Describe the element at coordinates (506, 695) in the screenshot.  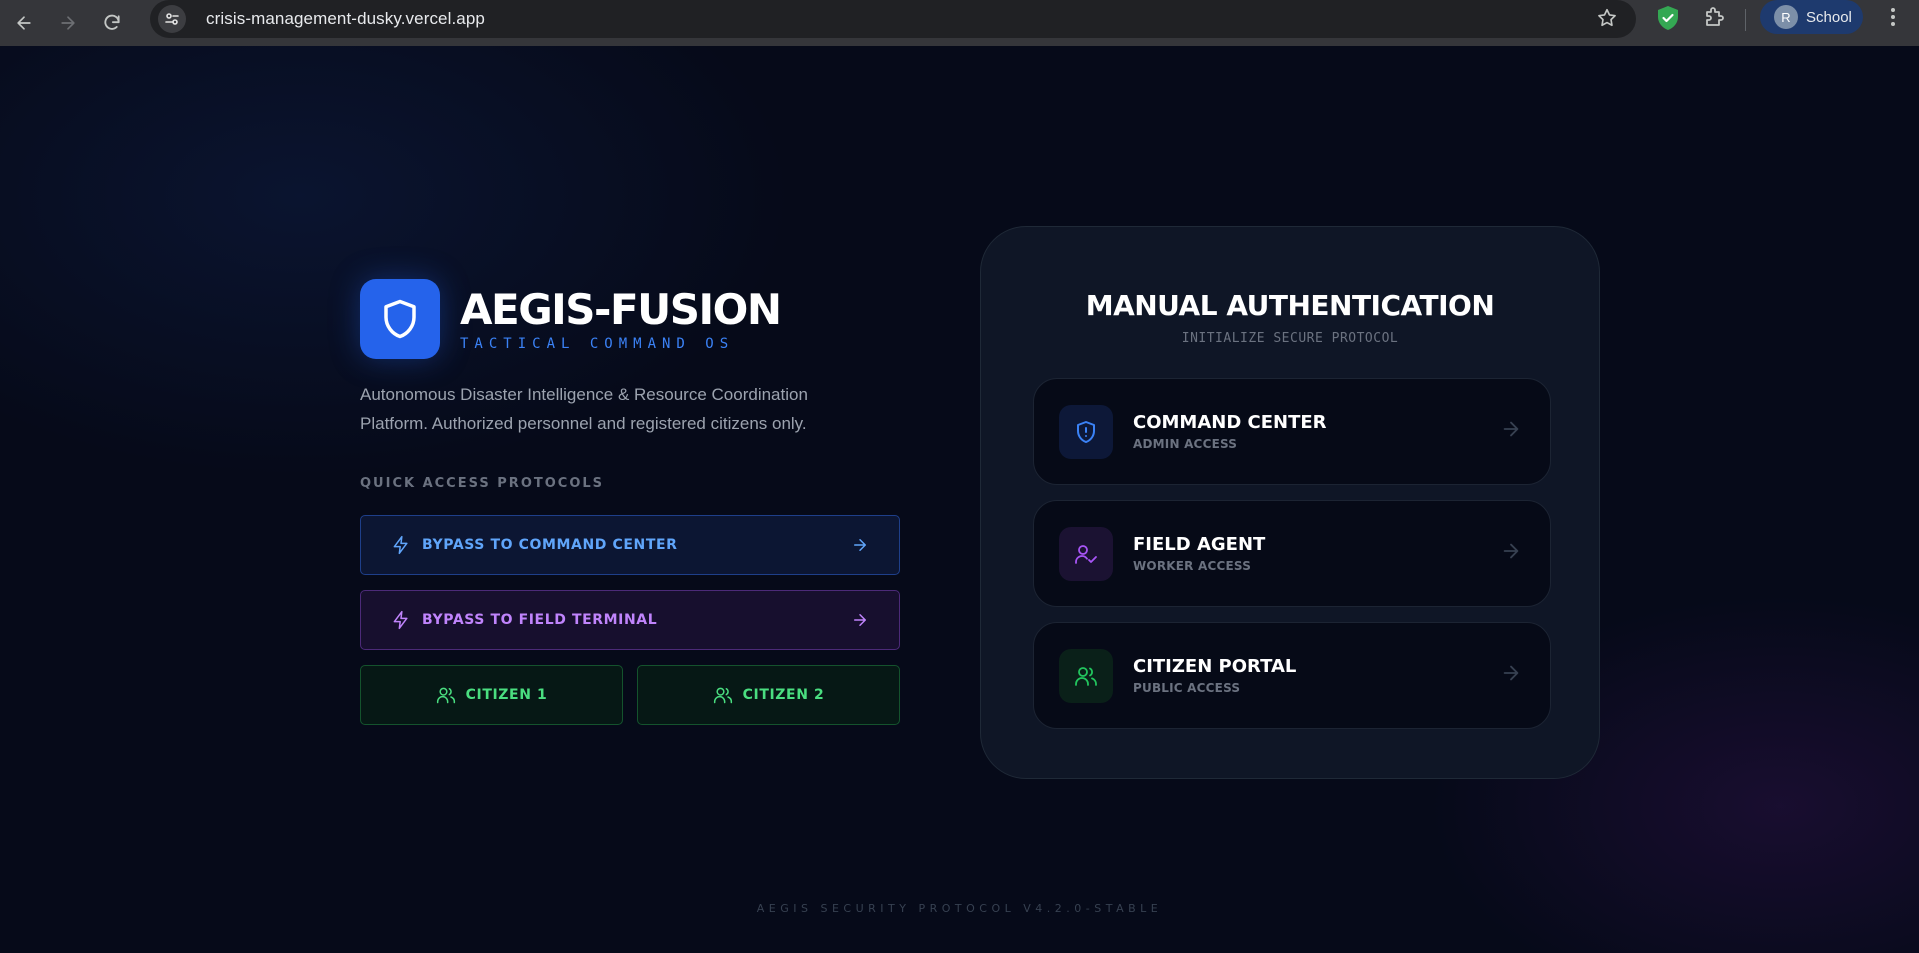
I see `citizen-1-label: CITIZEN 1` at that location.